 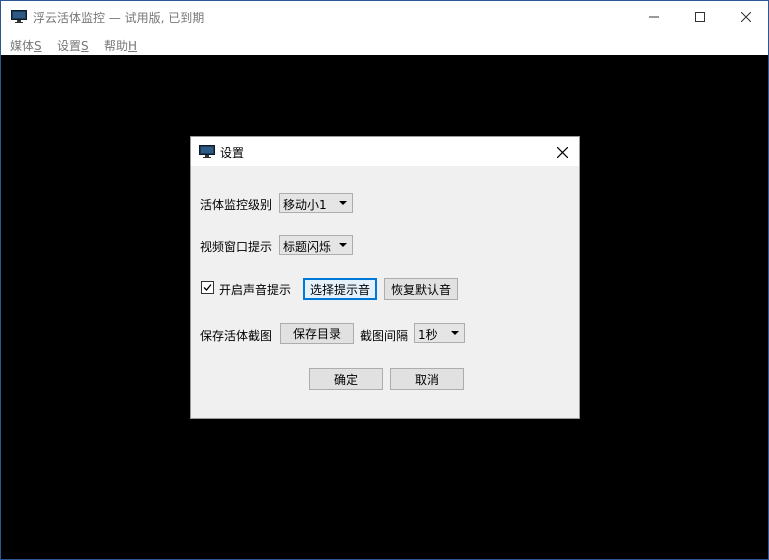 What do you see at coordinates (119, 18) in the screenshot?
I see `window-title: 浮云活体监控 — 试用版, 已到期` at bounding box center [119, 18].